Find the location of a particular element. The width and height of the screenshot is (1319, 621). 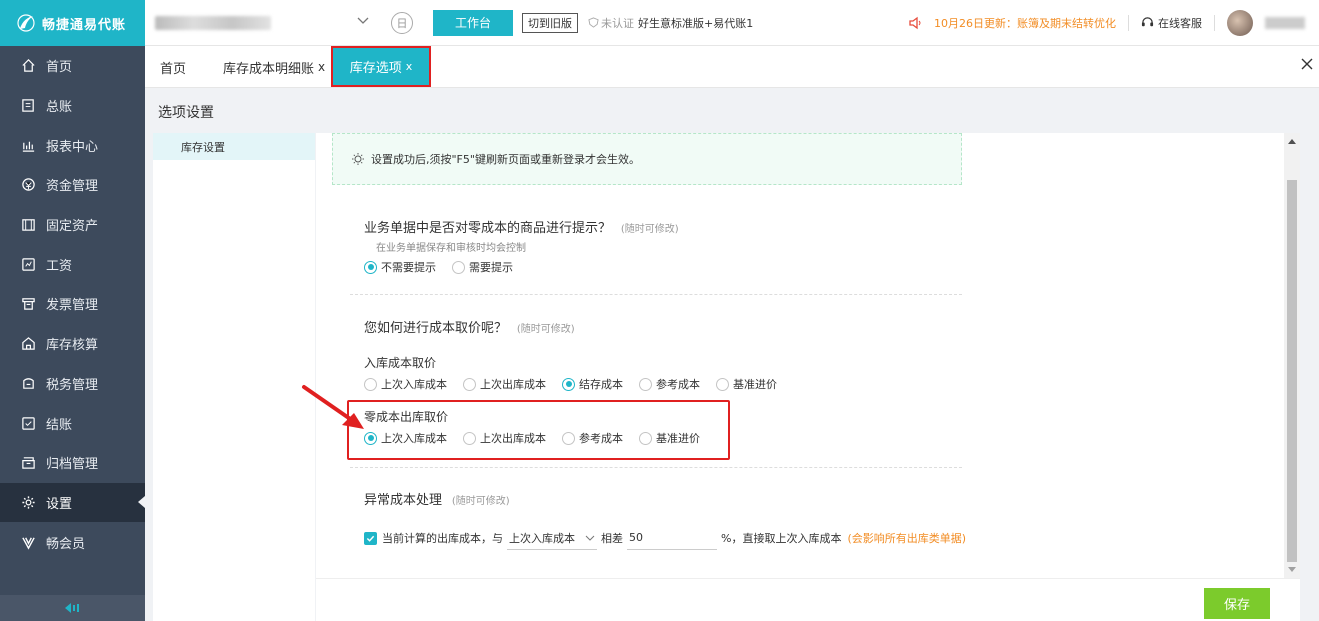

sidebar-item-archive: 归档管理 is located at coordinates (72, 463).